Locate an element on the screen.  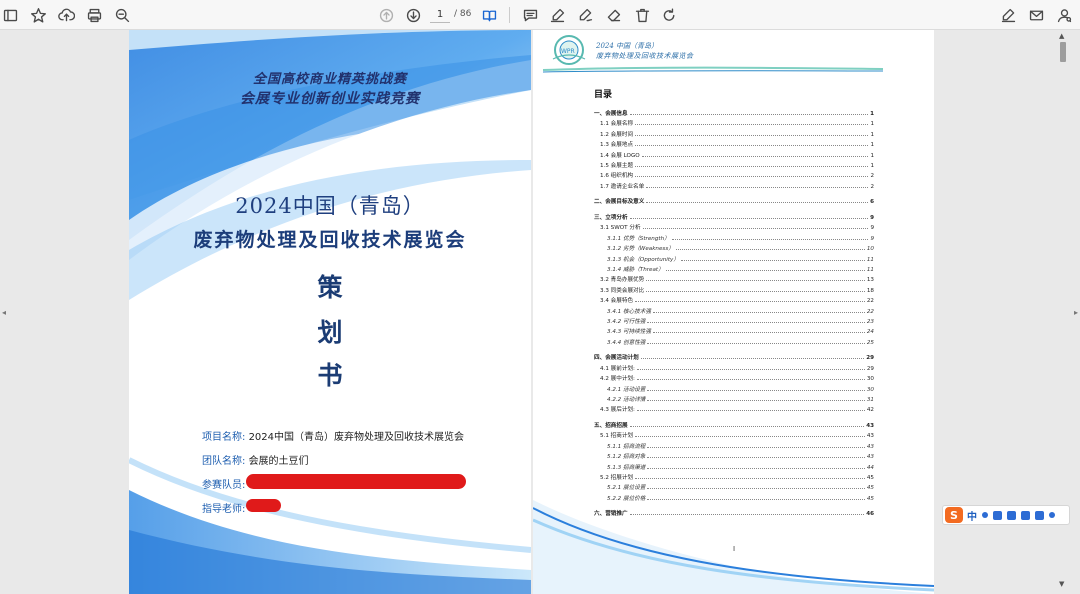
erase-icon is located at coordinates (613, 15).